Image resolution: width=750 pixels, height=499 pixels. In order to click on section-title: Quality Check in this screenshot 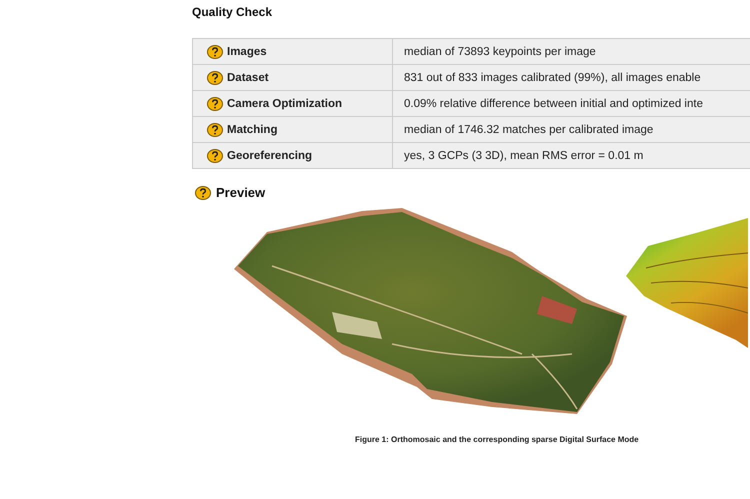, I will do `click(233, 12)`.